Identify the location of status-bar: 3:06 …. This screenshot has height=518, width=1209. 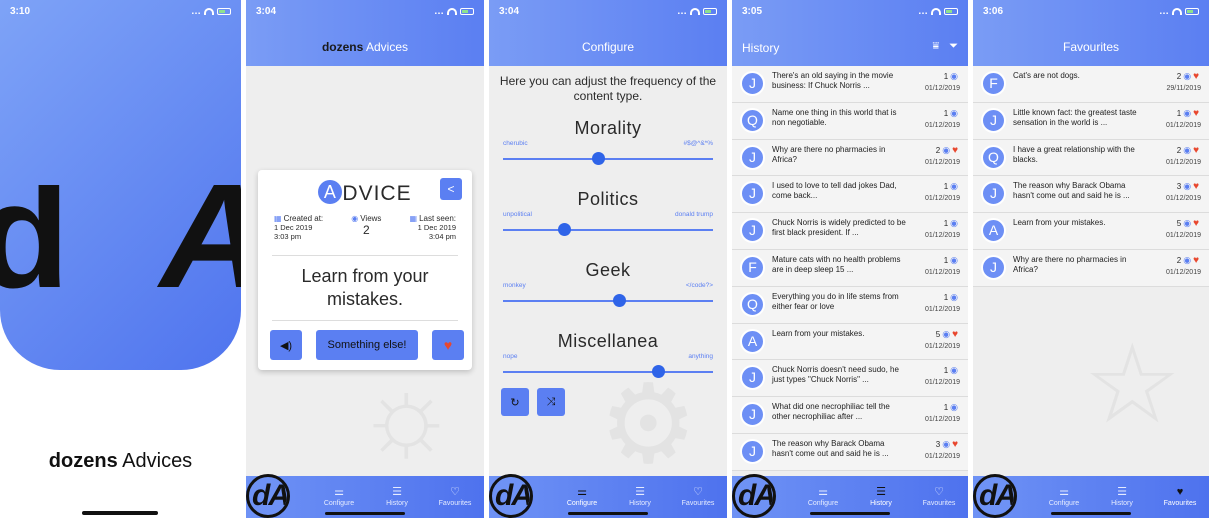
(1091, 11).